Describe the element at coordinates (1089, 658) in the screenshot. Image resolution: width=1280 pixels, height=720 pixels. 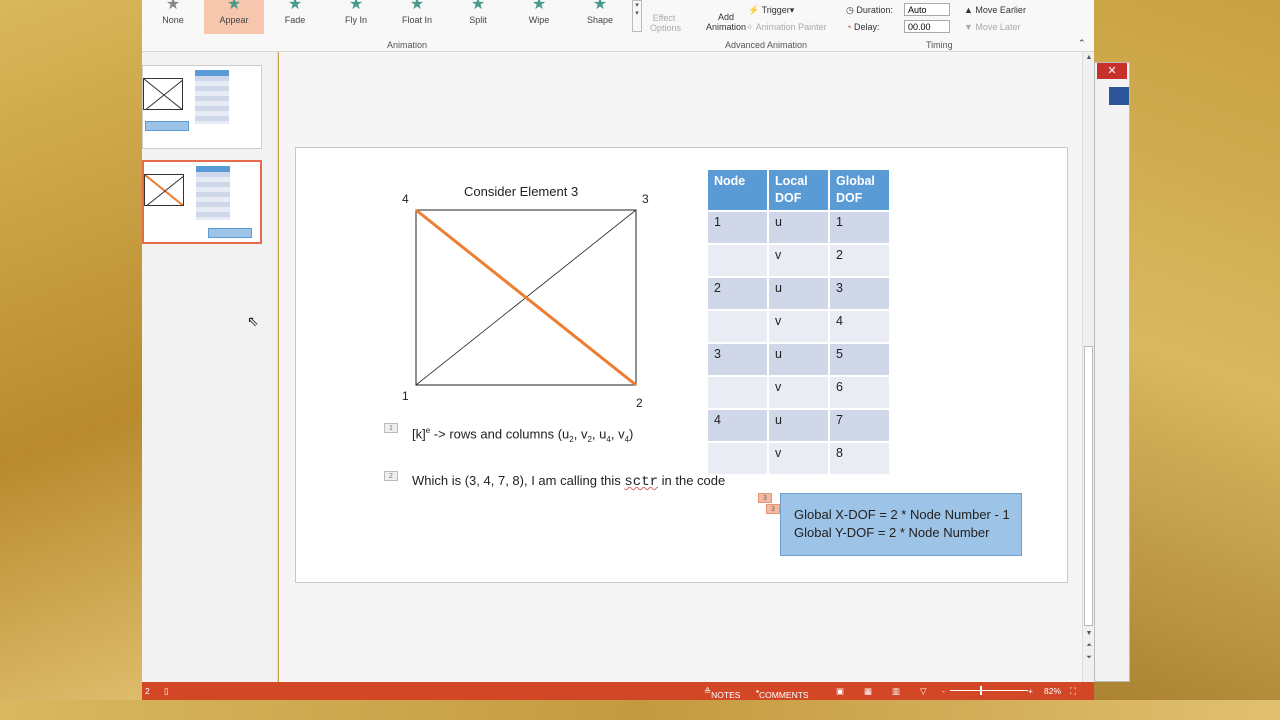
I see `next-slide-icon: ⏷` at that location.